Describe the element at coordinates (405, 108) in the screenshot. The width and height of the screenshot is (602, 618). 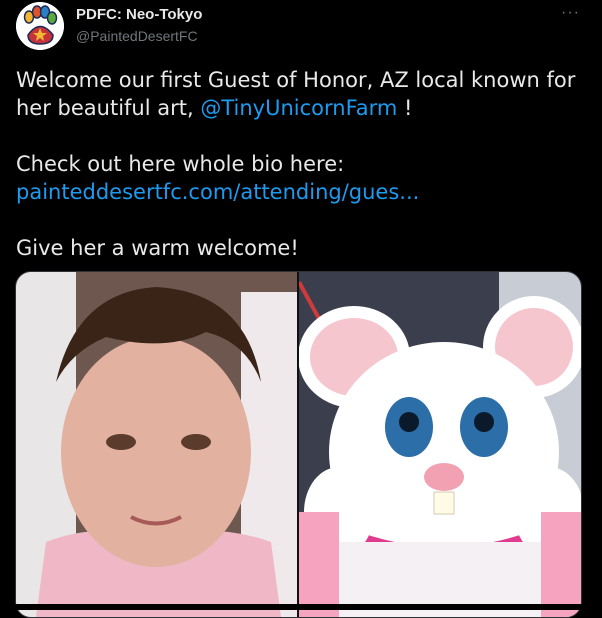
I see `tweet-text-suffix: !` at that location.